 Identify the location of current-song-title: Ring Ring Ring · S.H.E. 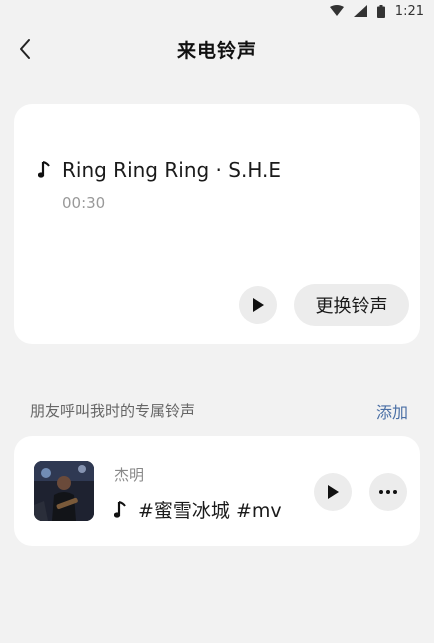
(171, 170).